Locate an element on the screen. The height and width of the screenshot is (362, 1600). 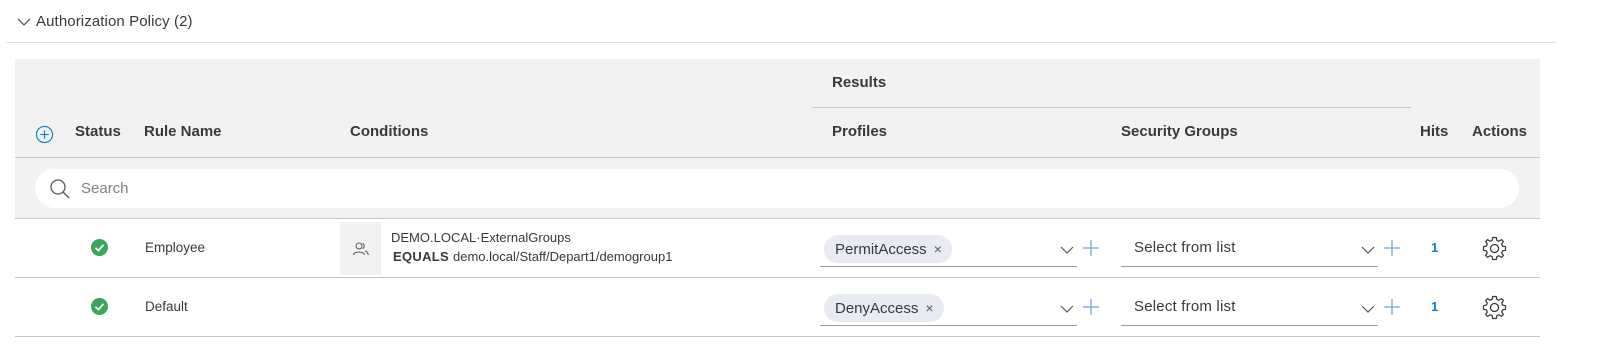
profile-chip-label: PermitAccess is located at coordinates (881, 249).